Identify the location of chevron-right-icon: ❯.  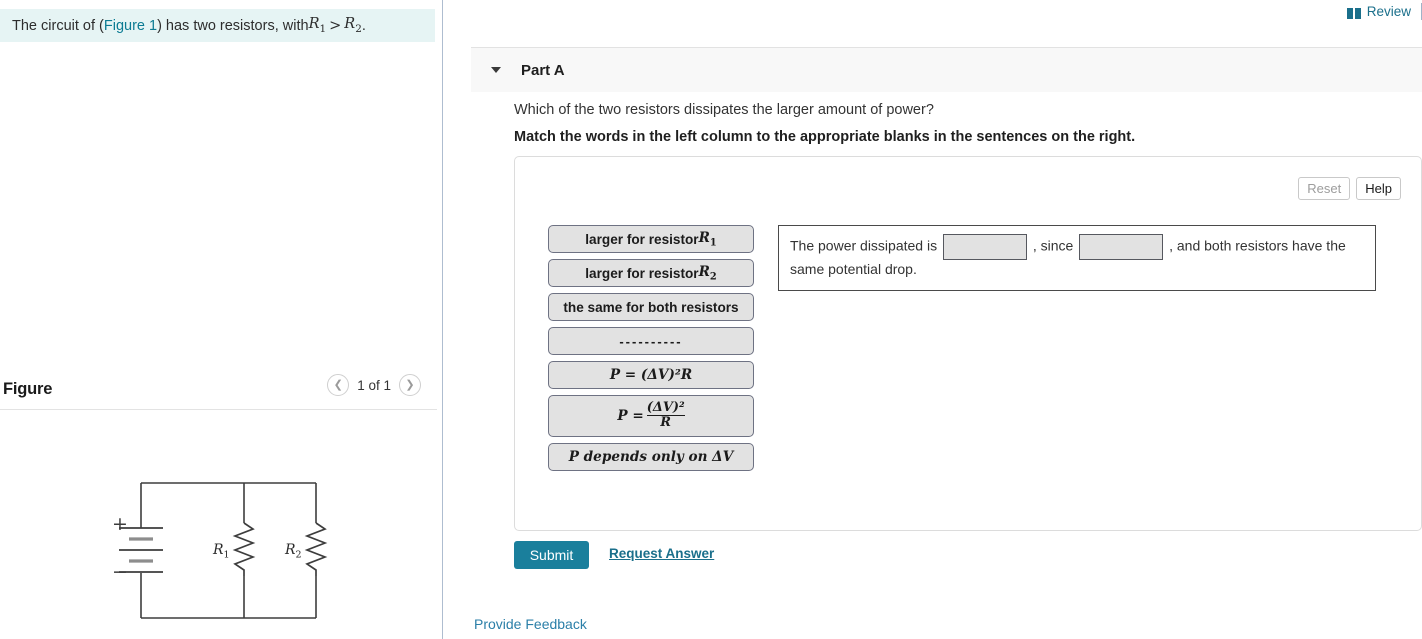
(410, 385).